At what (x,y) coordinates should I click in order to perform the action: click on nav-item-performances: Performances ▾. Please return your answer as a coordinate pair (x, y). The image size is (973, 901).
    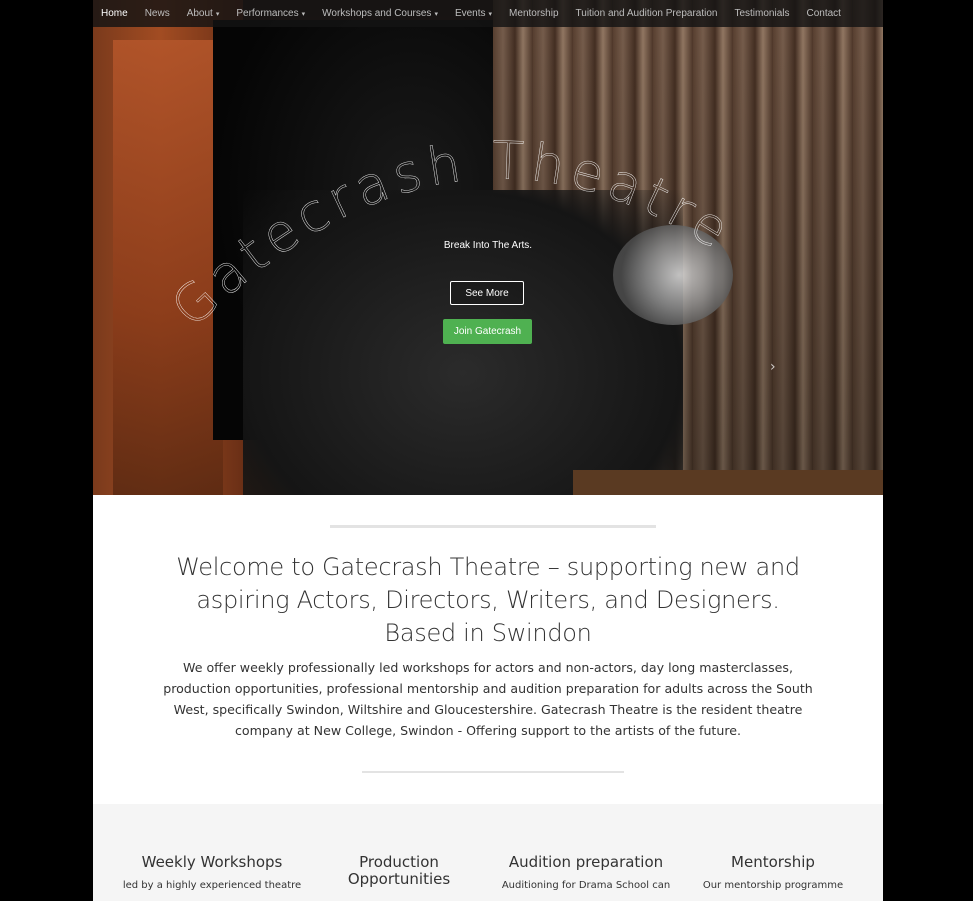
    Looking at the image, I should click on (270, 13).